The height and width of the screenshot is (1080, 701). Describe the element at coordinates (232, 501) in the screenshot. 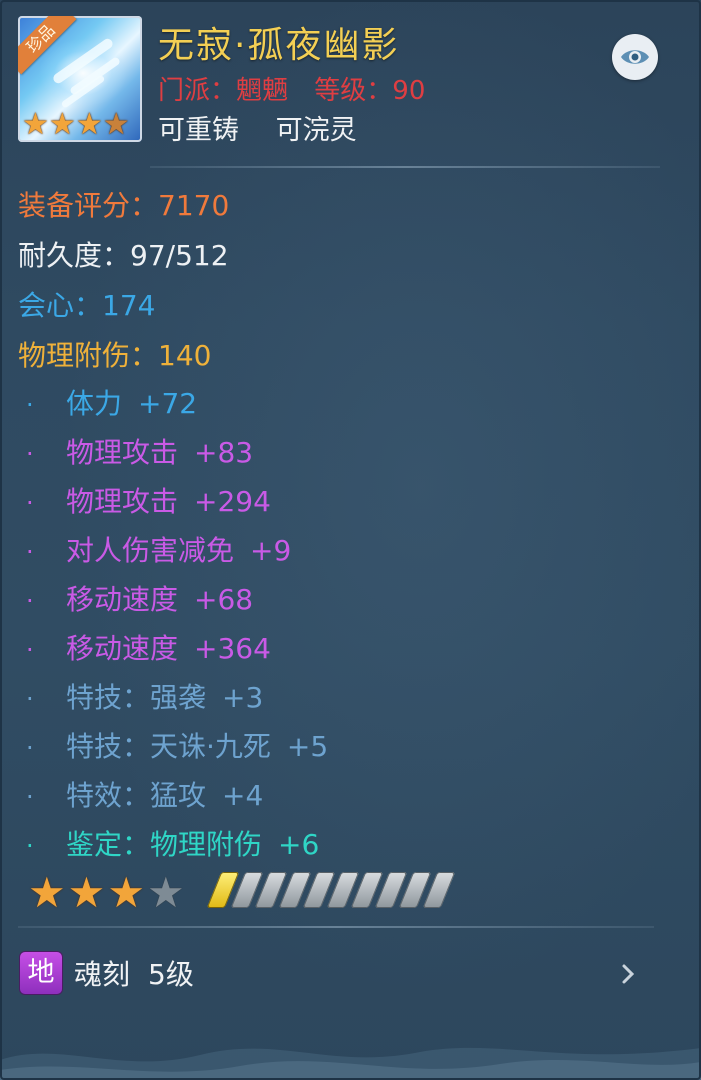

I see `attribute-value: +294` at that location.